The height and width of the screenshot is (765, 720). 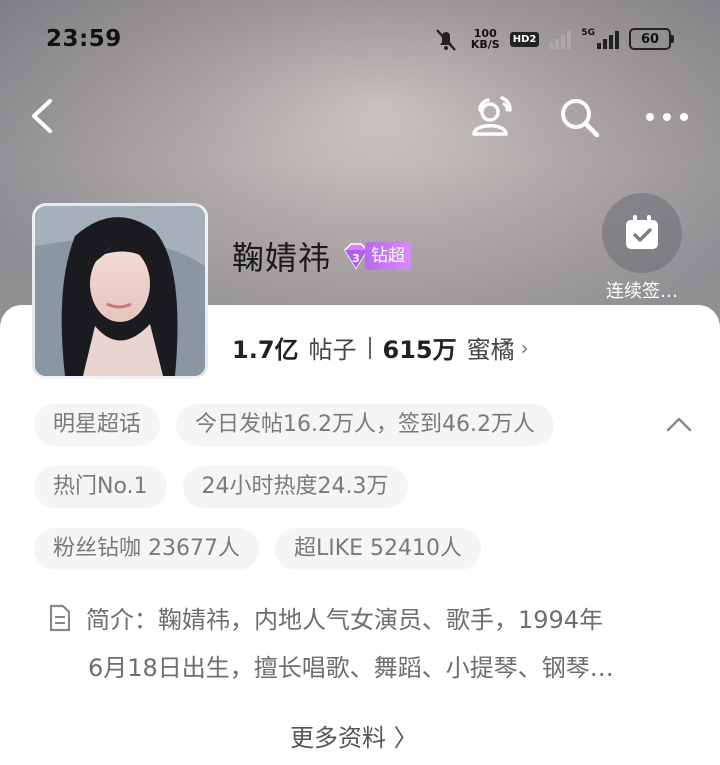 I want to click on tag-row: 热门No.1 24小时热度24.3万, so click(x=364, y=487).